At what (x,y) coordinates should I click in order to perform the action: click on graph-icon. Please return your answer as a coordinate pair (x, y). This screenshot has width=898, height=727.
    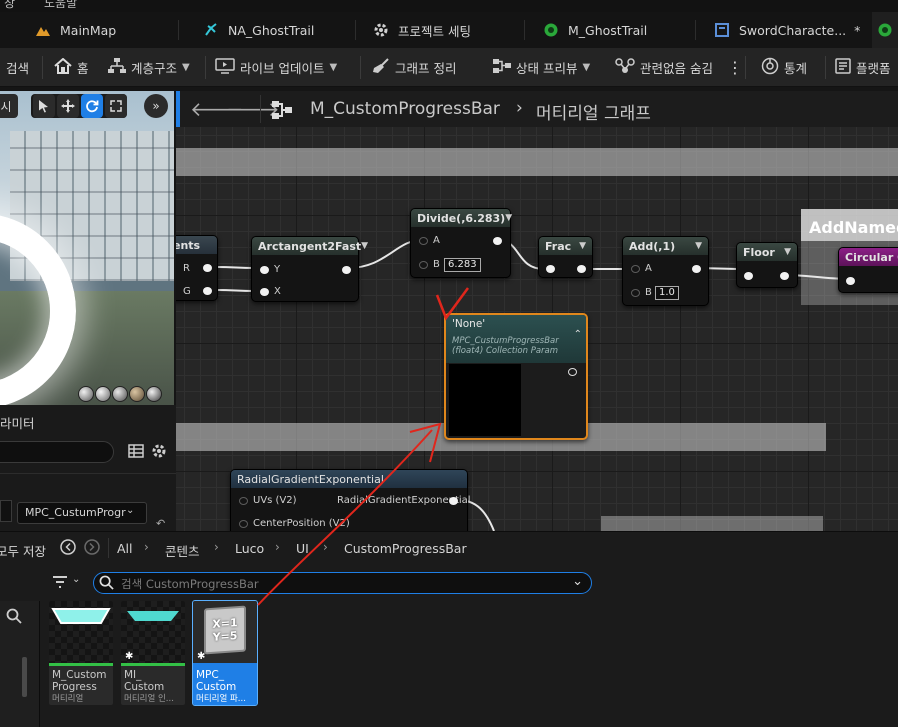
    Looking at the image, I should click on (282, 111).